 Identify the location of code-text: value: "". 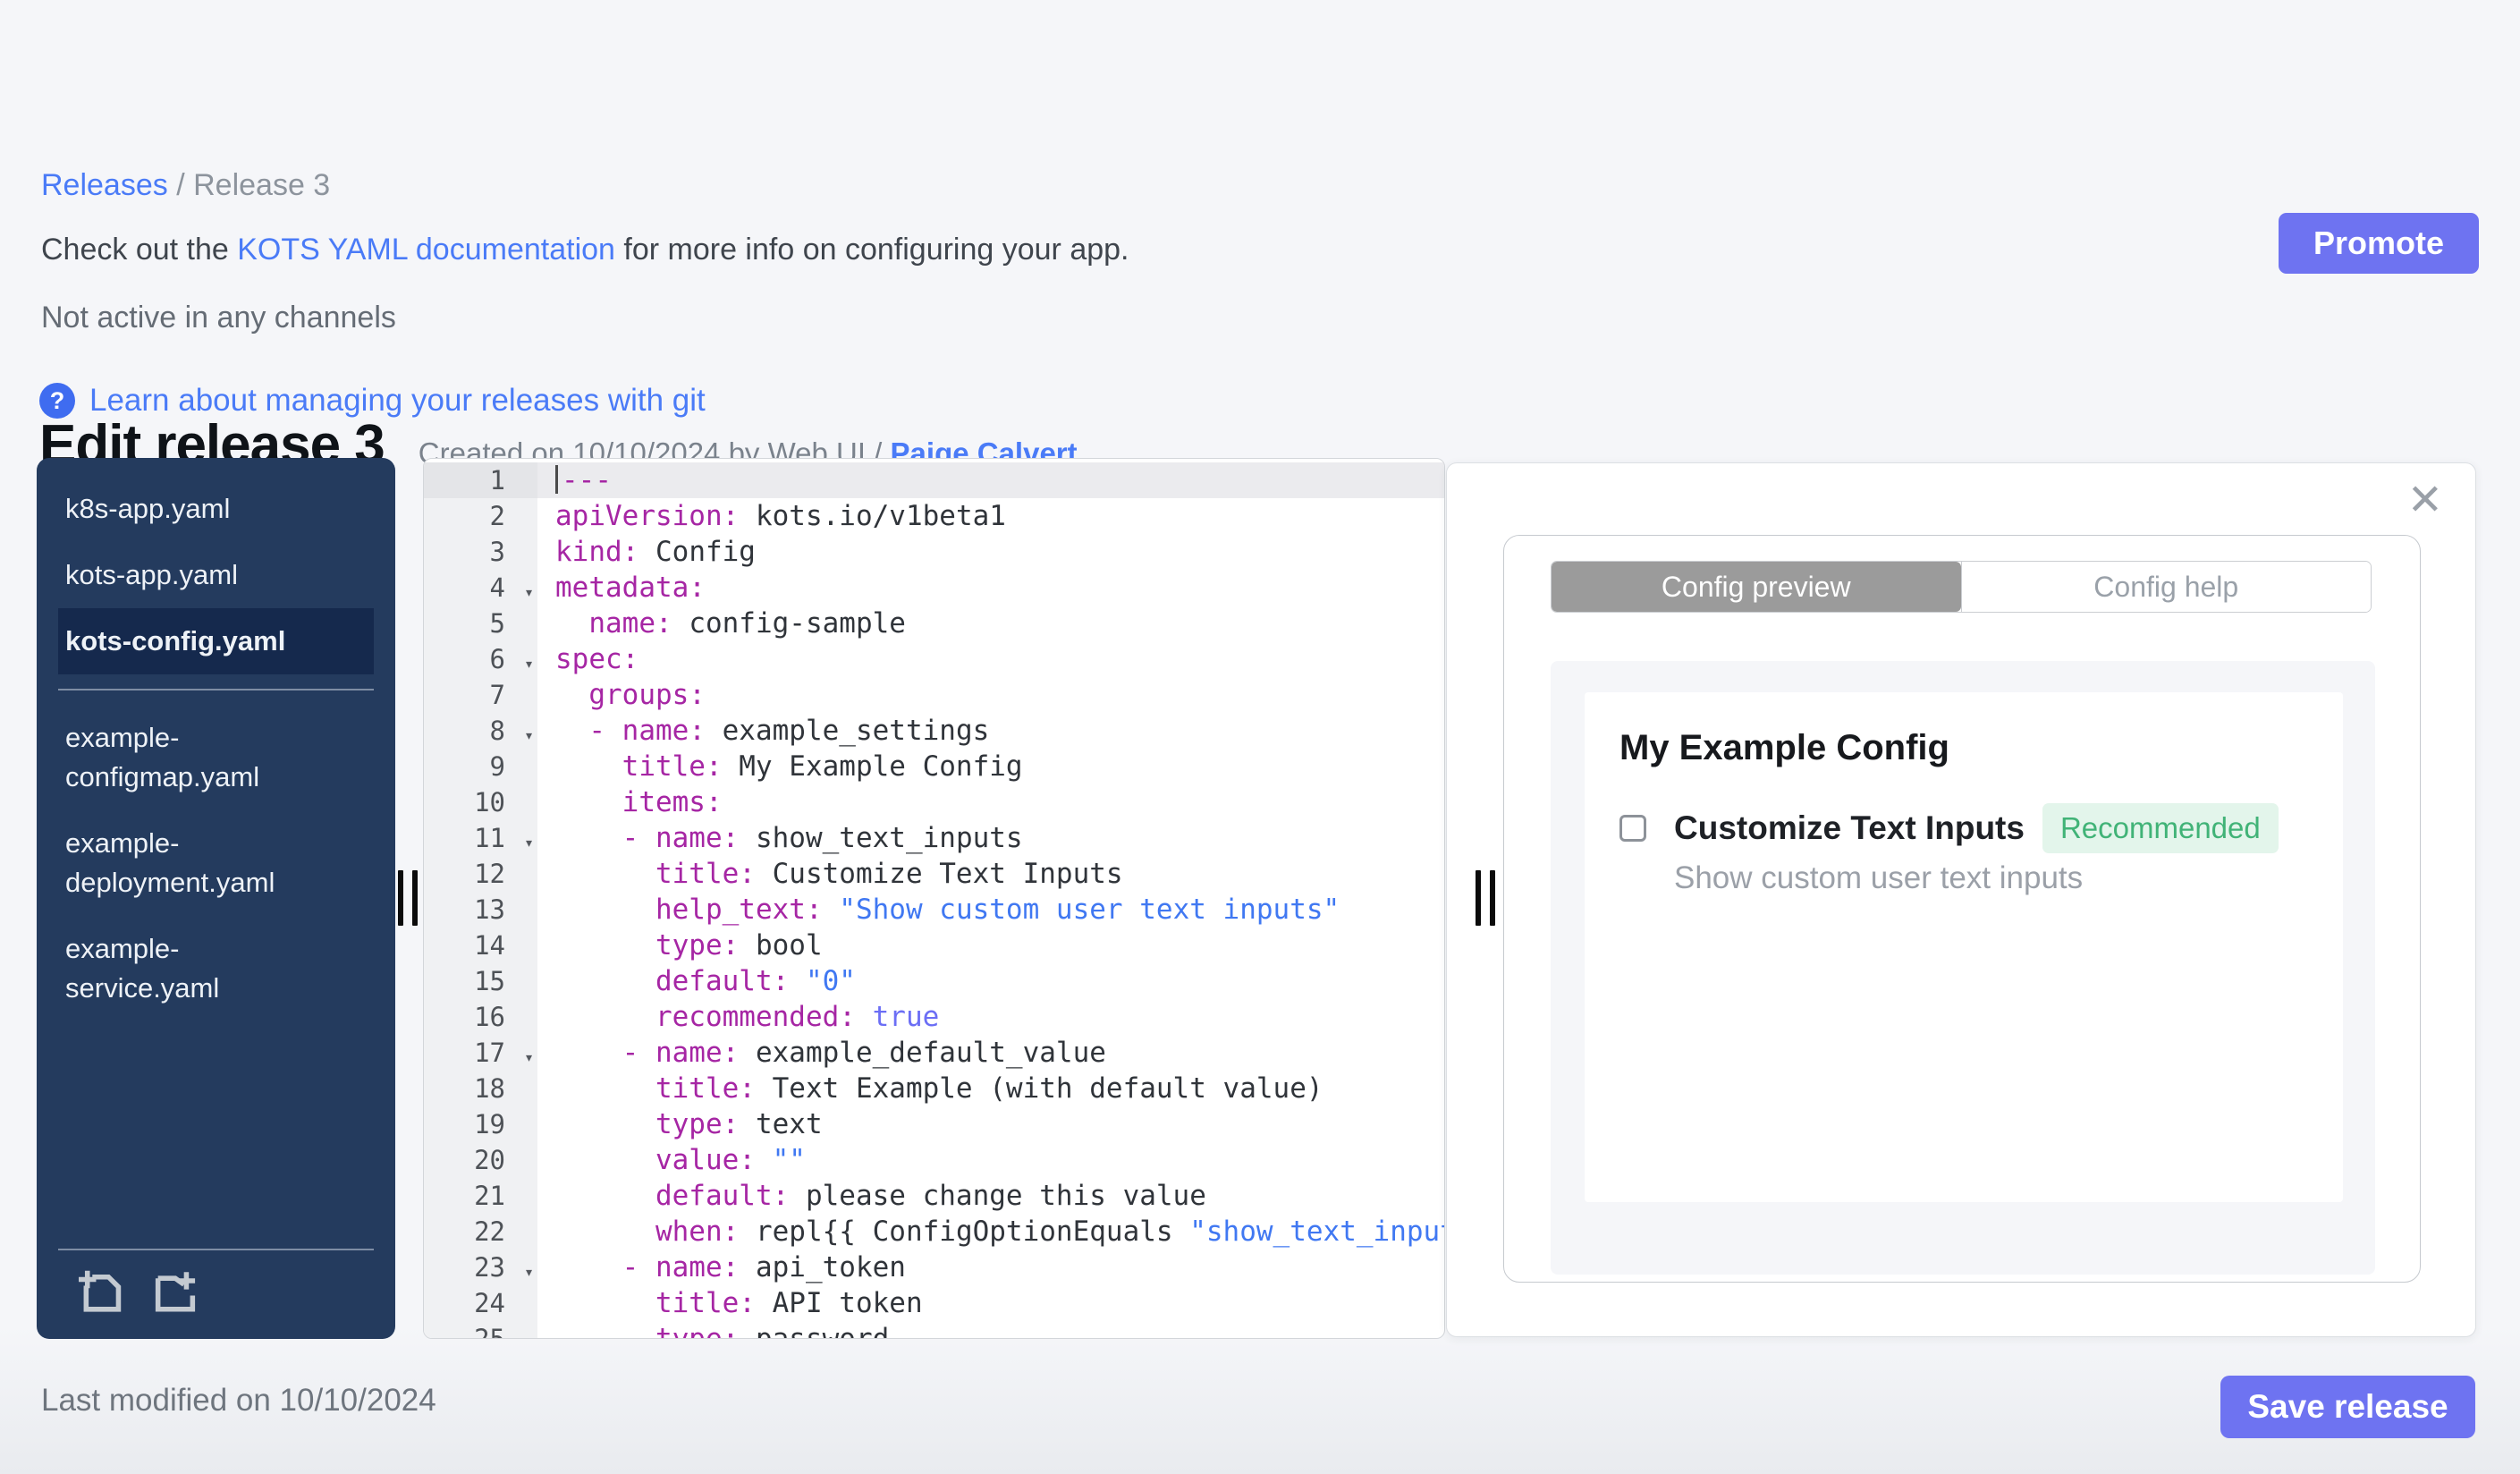
(990, 1160).